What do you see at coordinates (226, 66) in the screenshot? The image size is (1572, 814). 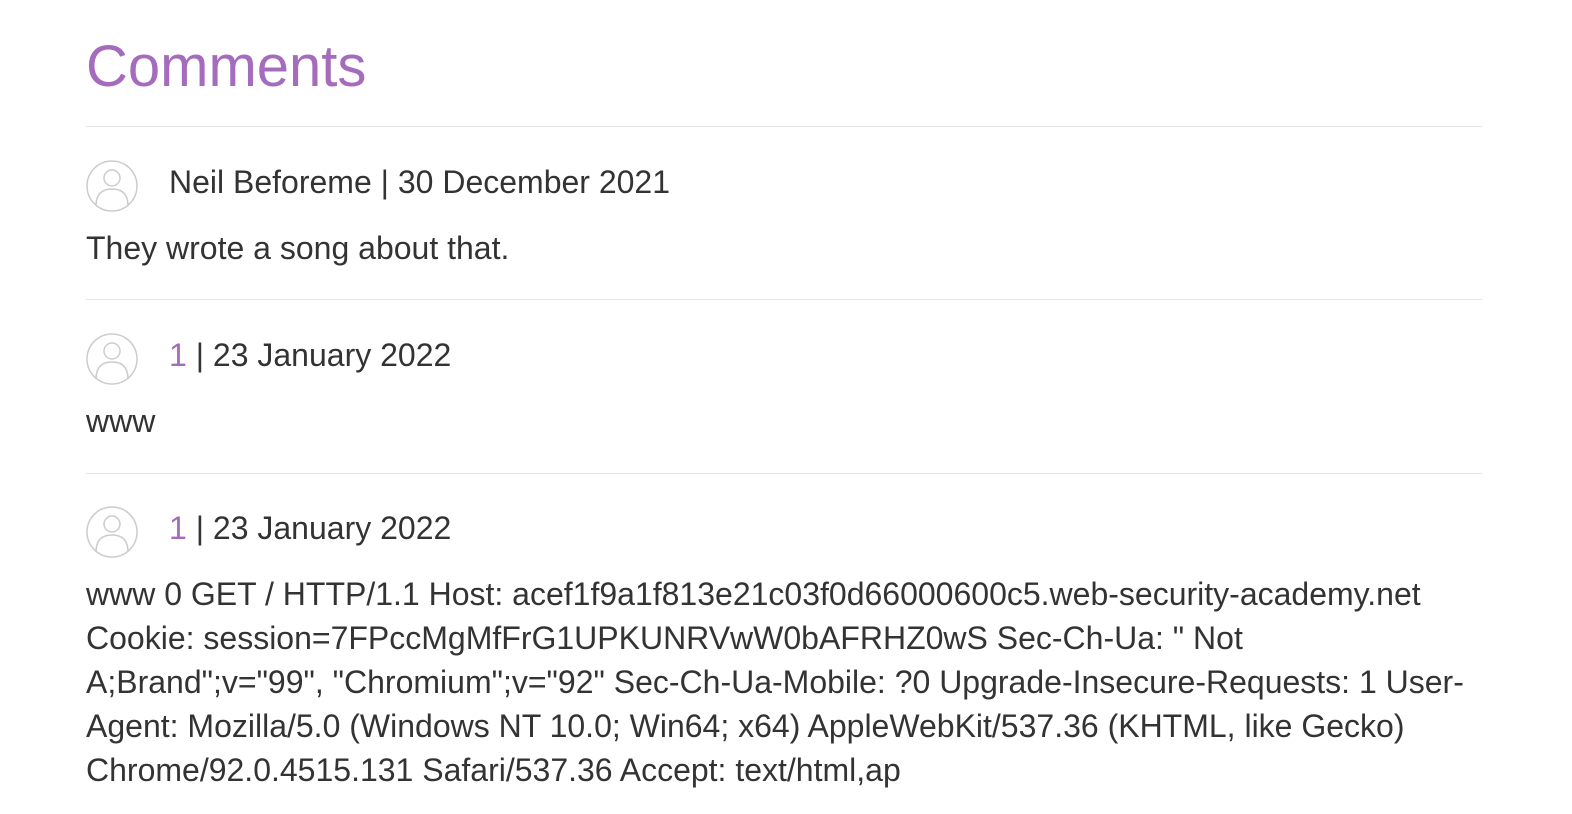 I see `page-title: Comments` at bounding box center [226, 66].